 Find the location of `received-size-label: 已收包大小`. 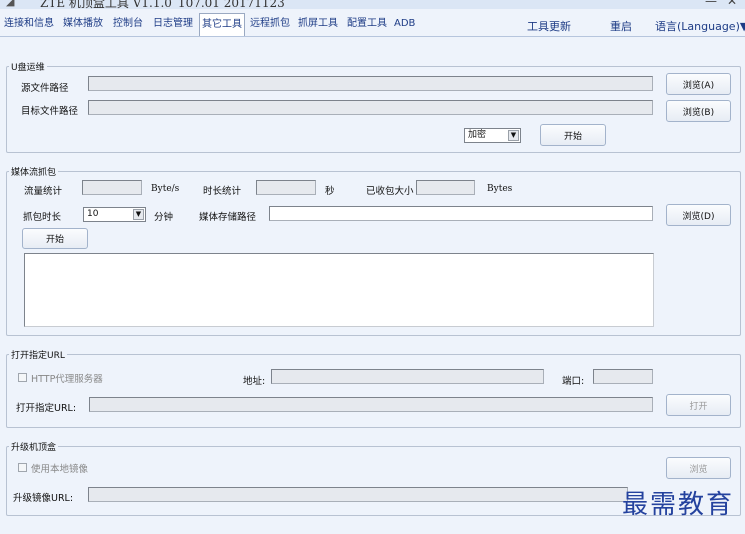

received-size-label: 已收包大小 is located at coordinates (390, 191).